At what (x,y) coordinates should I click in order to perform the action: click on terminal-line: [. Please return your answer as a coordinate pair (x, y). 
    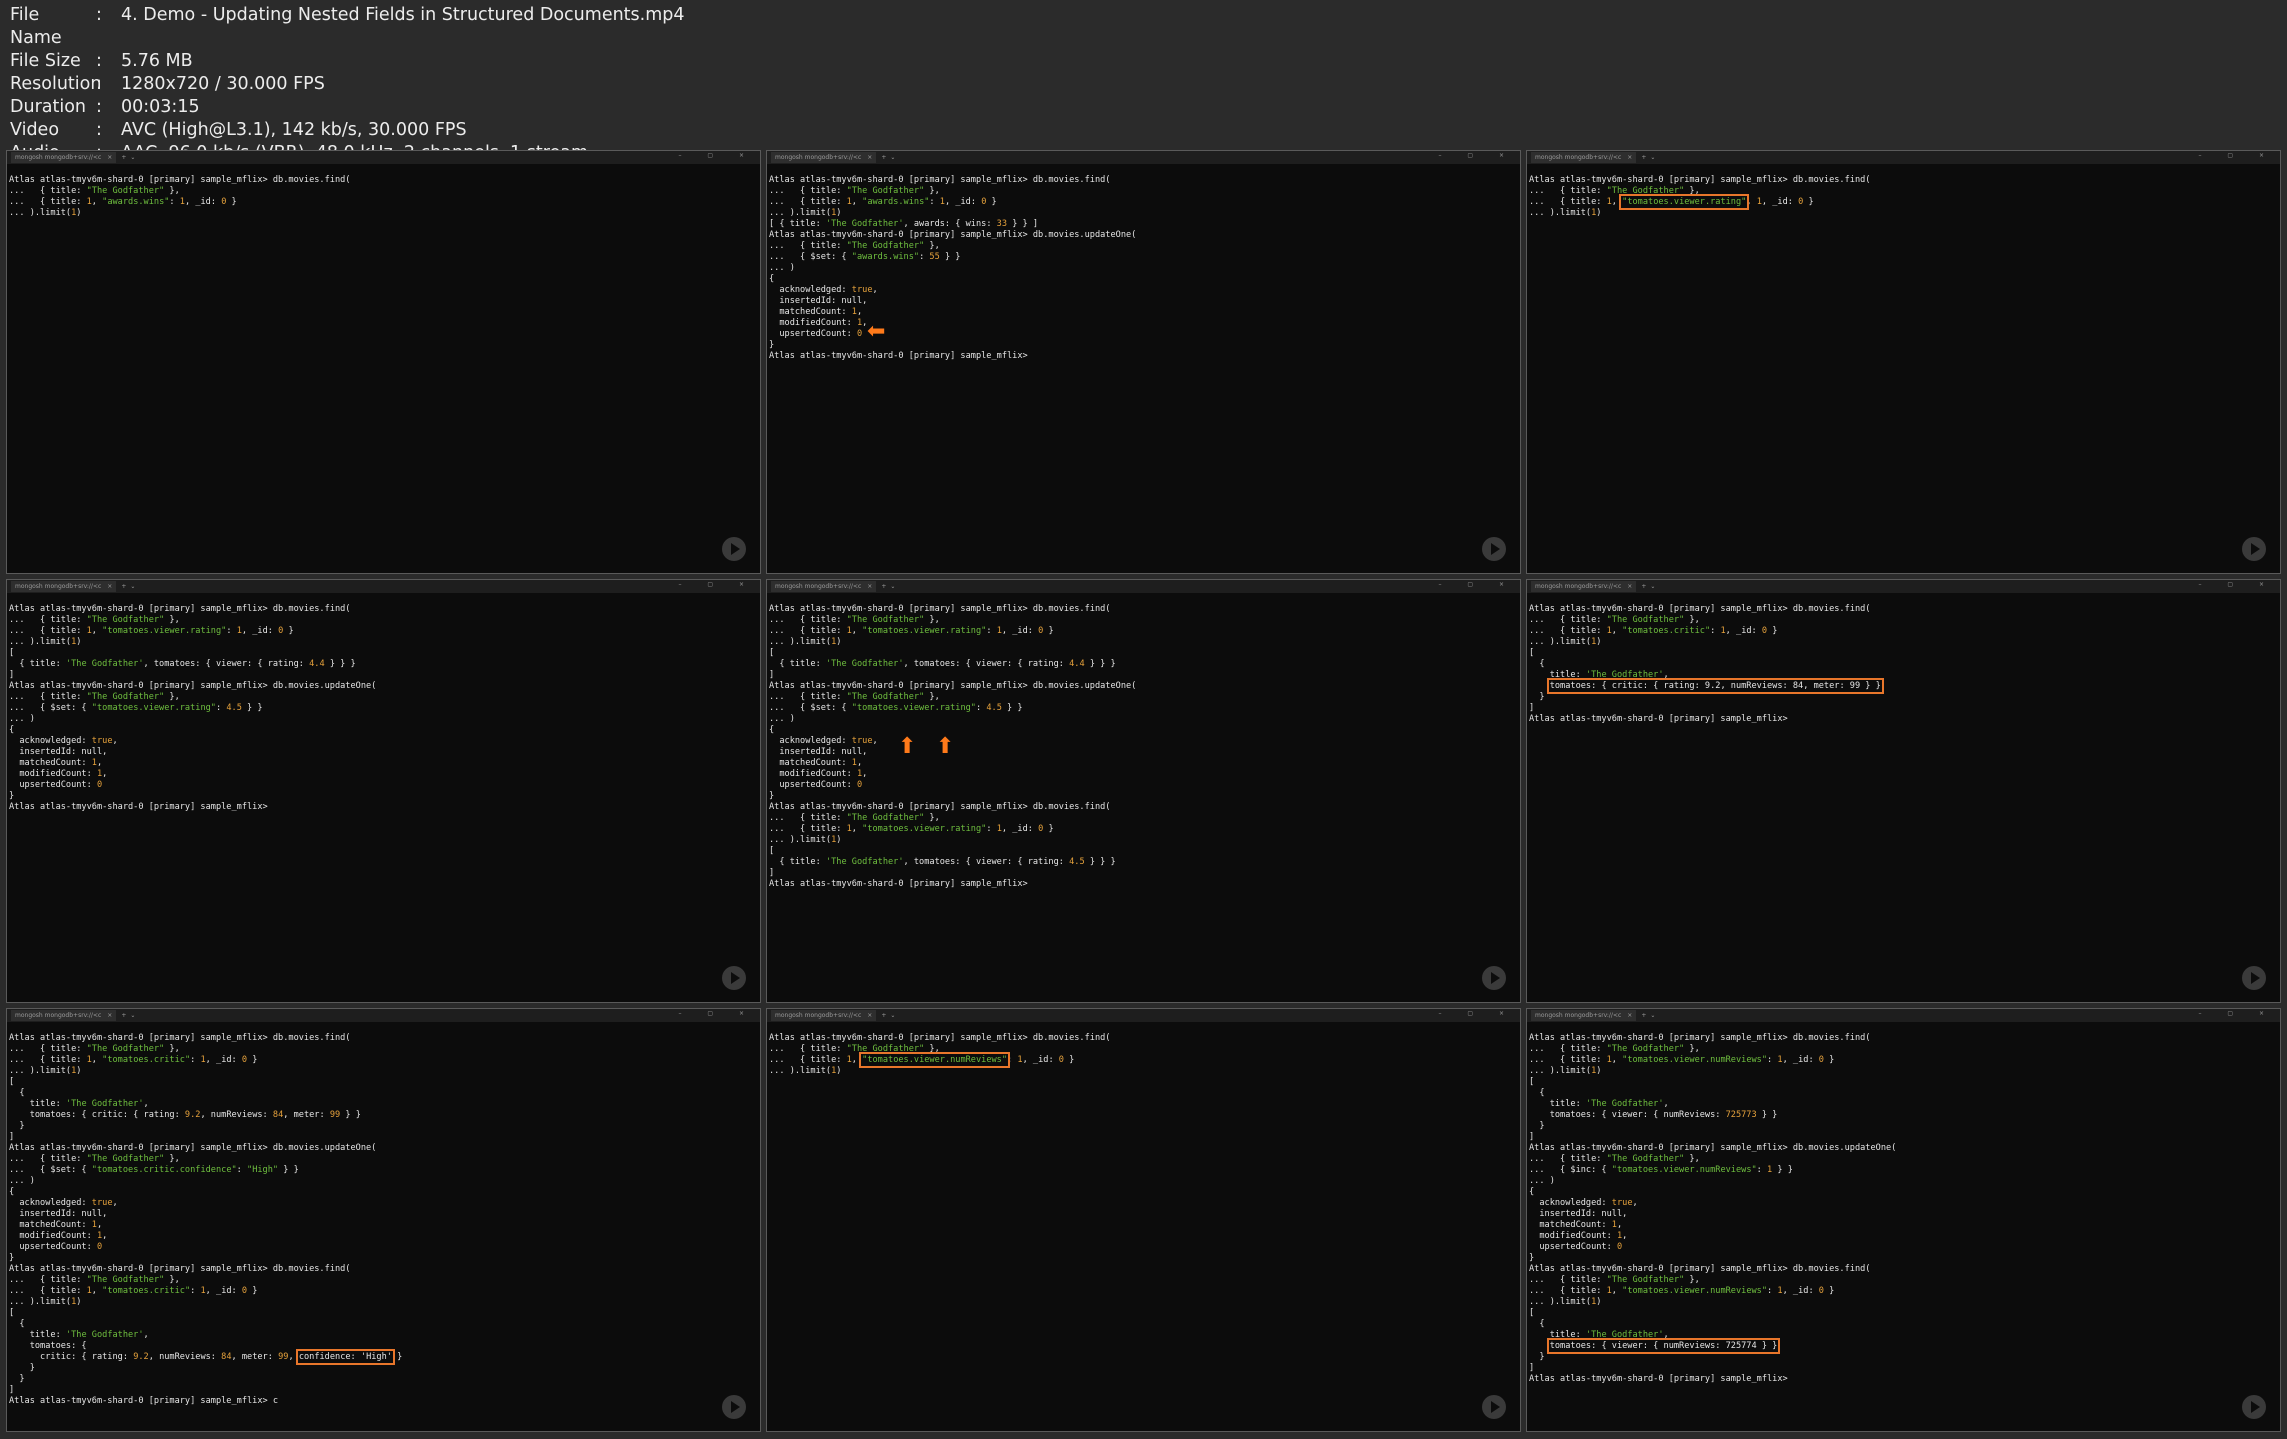
    Looking at the image, I should click on (382, 653).